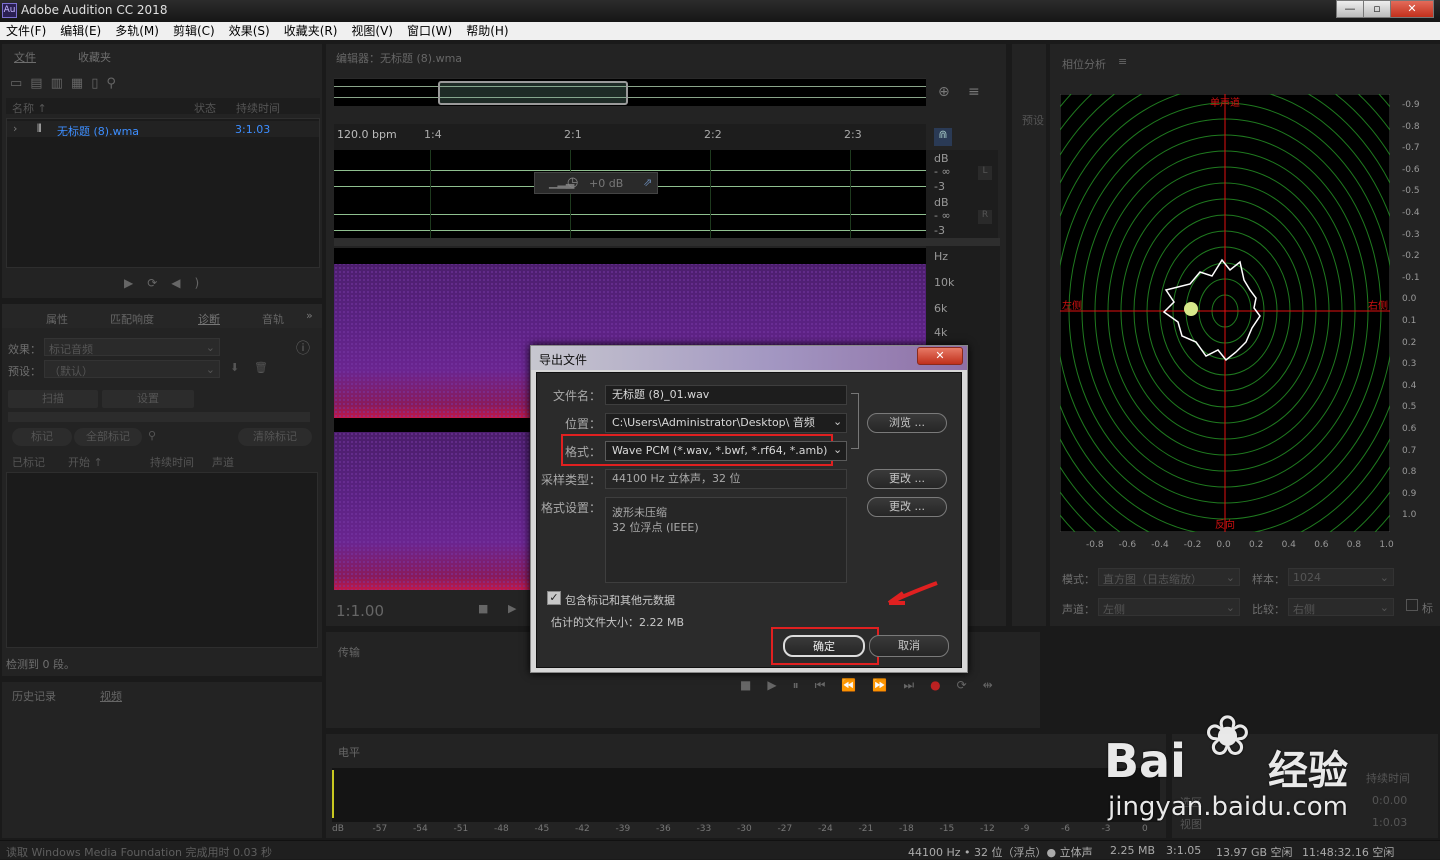  What do you see at coordinates (804, 685) in the screenshot?
I see `pause-icon: ⏸` at bounding box center [804, 685].